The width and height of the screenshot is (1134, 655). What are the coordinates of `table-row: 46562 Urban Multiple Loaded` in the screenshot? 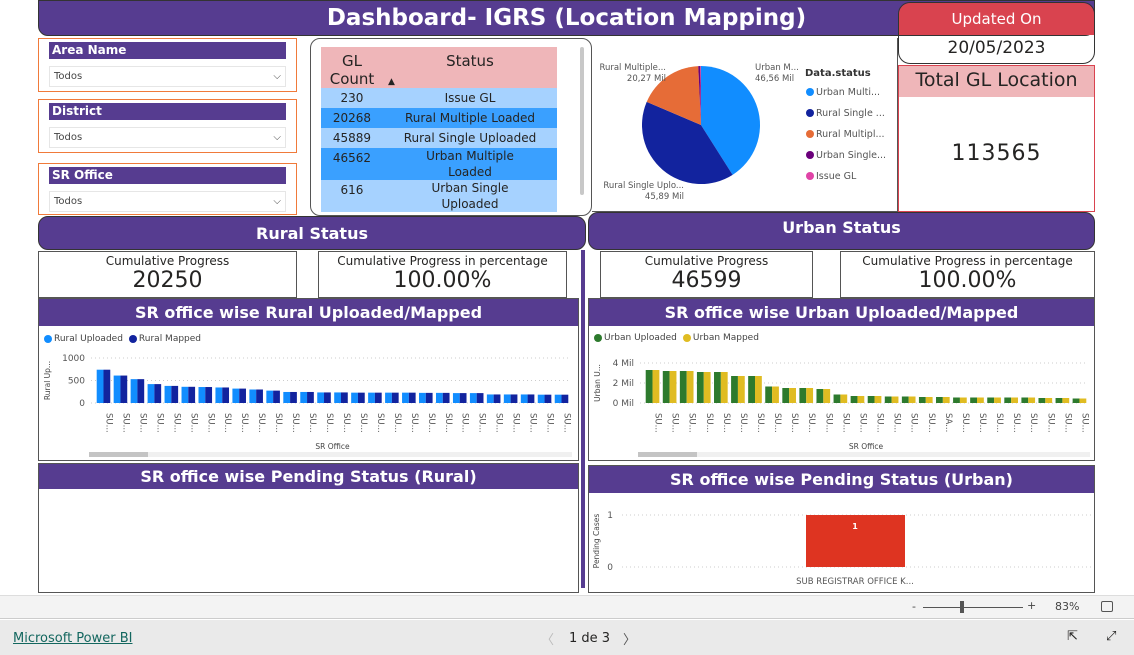 It's located at (439, 164).